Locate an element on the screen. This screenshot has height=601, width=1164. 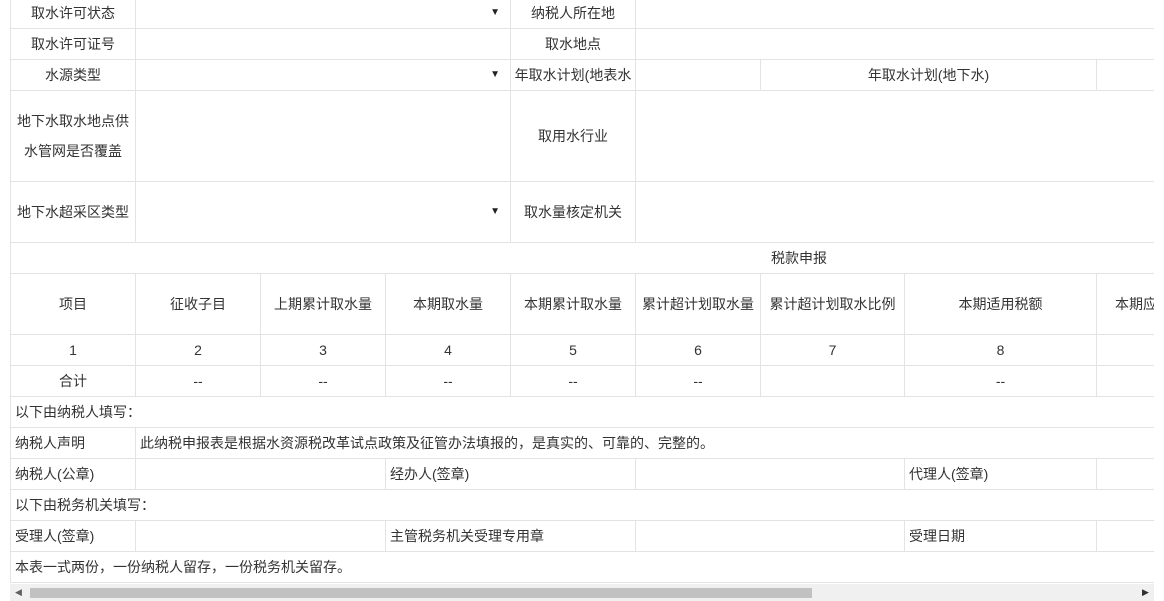
column-number: 6 is located at coordinates (698, 350).